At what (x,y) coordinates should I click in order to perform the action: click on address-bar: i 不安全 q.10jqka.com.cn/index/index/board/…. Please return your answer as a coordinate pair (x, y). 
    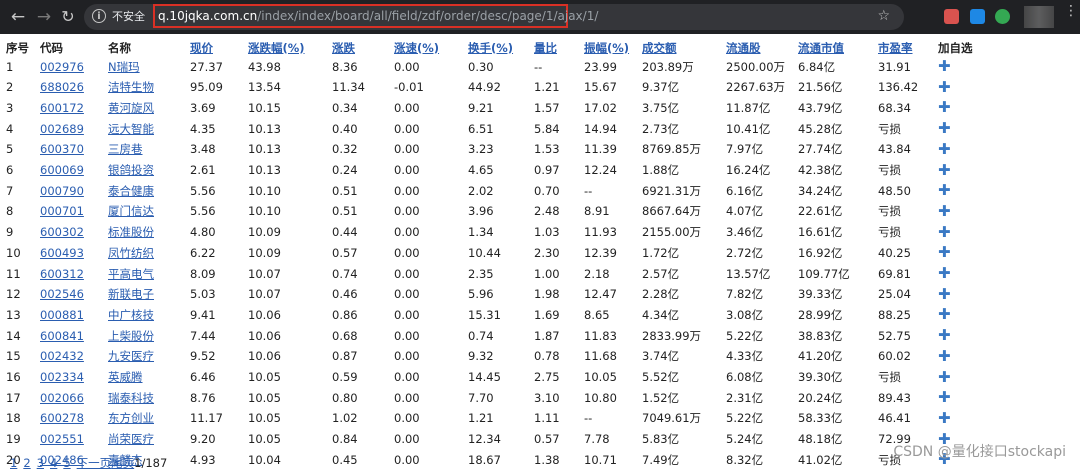
    Looking at the image, I should click on (494, 17).